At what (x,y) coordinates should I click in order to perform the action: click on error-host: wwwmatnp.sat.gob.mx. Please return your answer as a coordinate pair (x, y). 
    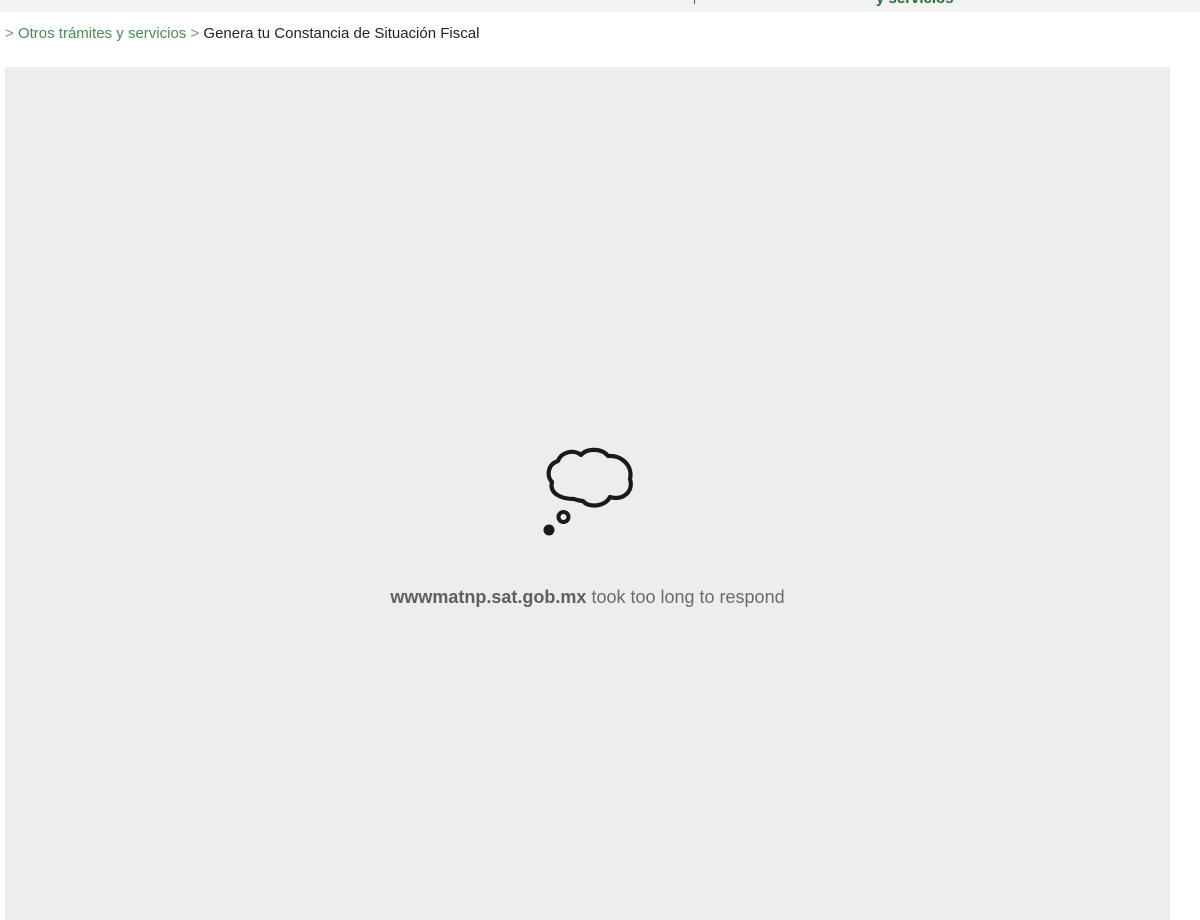
    Looking at the image, I should click on (488, 597).